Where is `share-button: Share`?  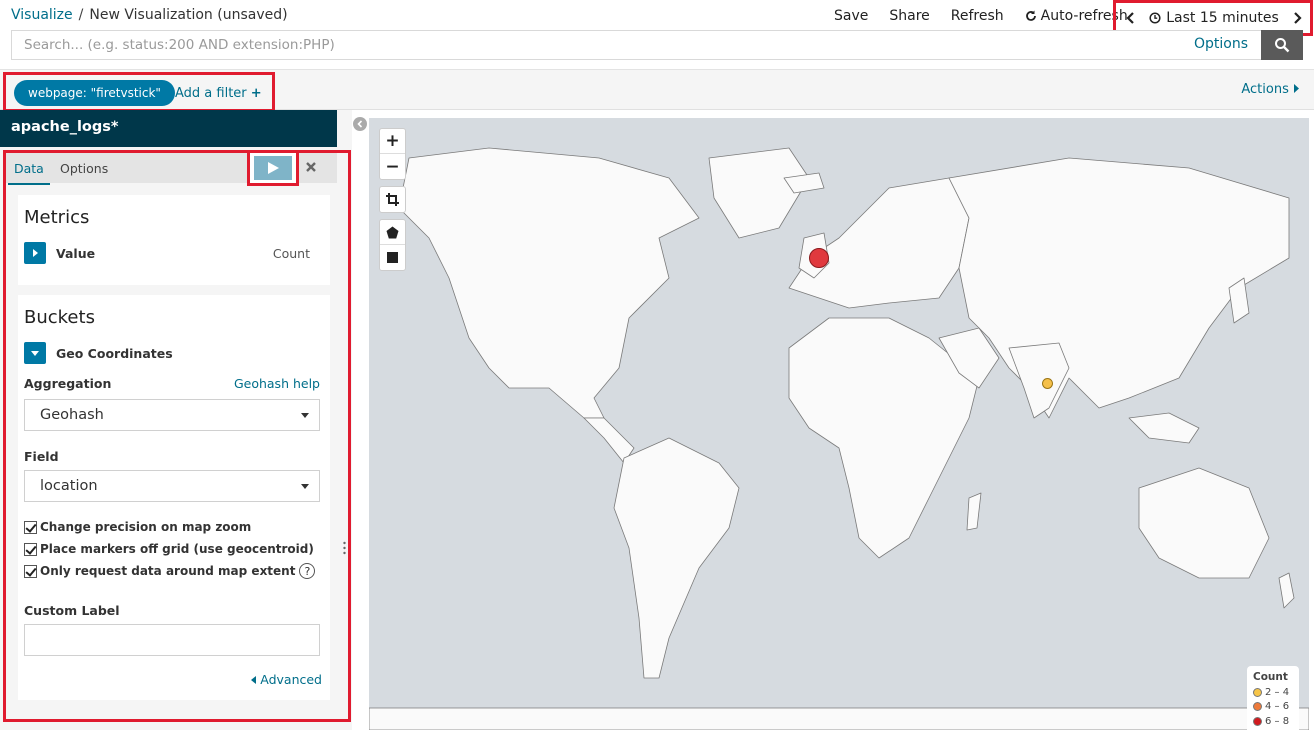 share-button: Share is located at coordinates (909, 16).